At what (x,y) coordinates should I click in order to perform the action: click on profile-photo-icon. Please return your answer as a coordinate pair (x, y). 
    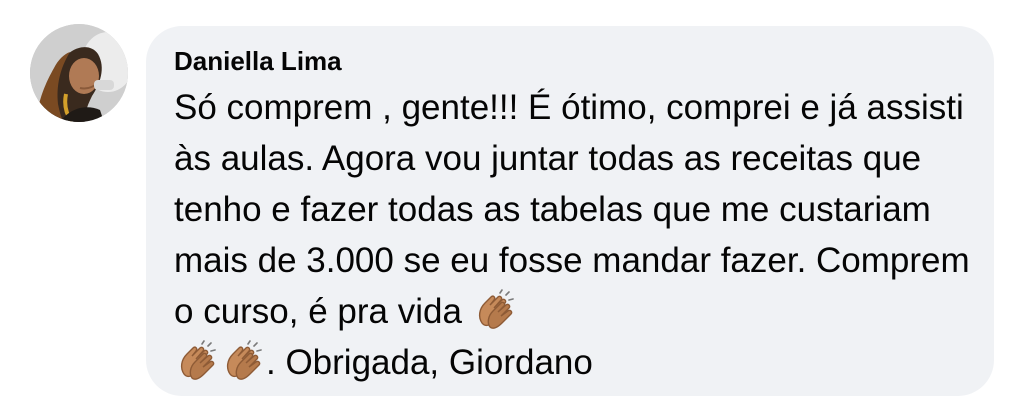
    Looking at the image, I should click on (79, 73).